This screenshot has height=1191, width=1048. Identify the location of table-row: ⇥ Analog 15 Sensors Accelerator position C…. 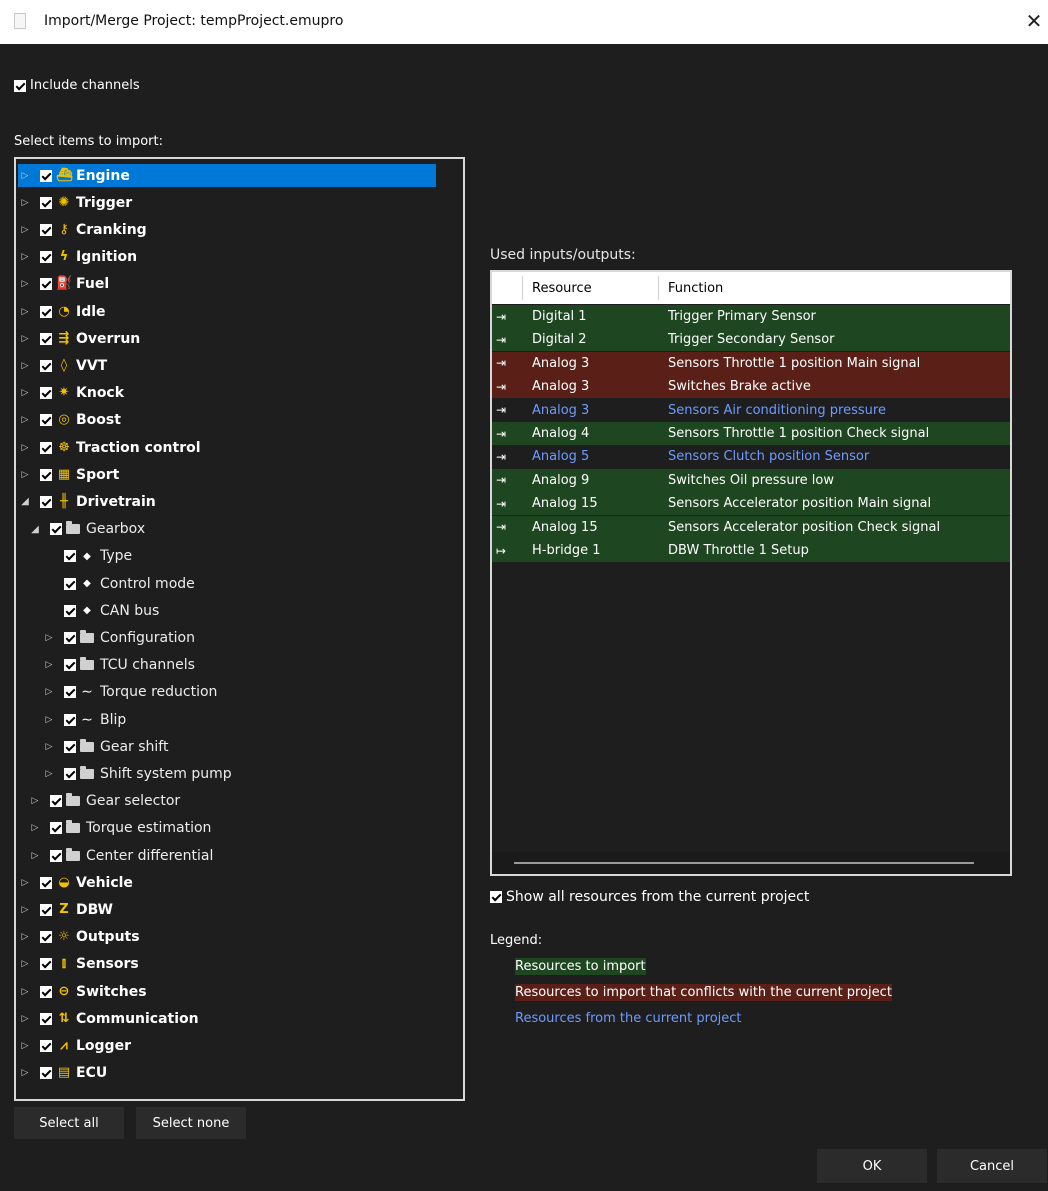
(751, 527).